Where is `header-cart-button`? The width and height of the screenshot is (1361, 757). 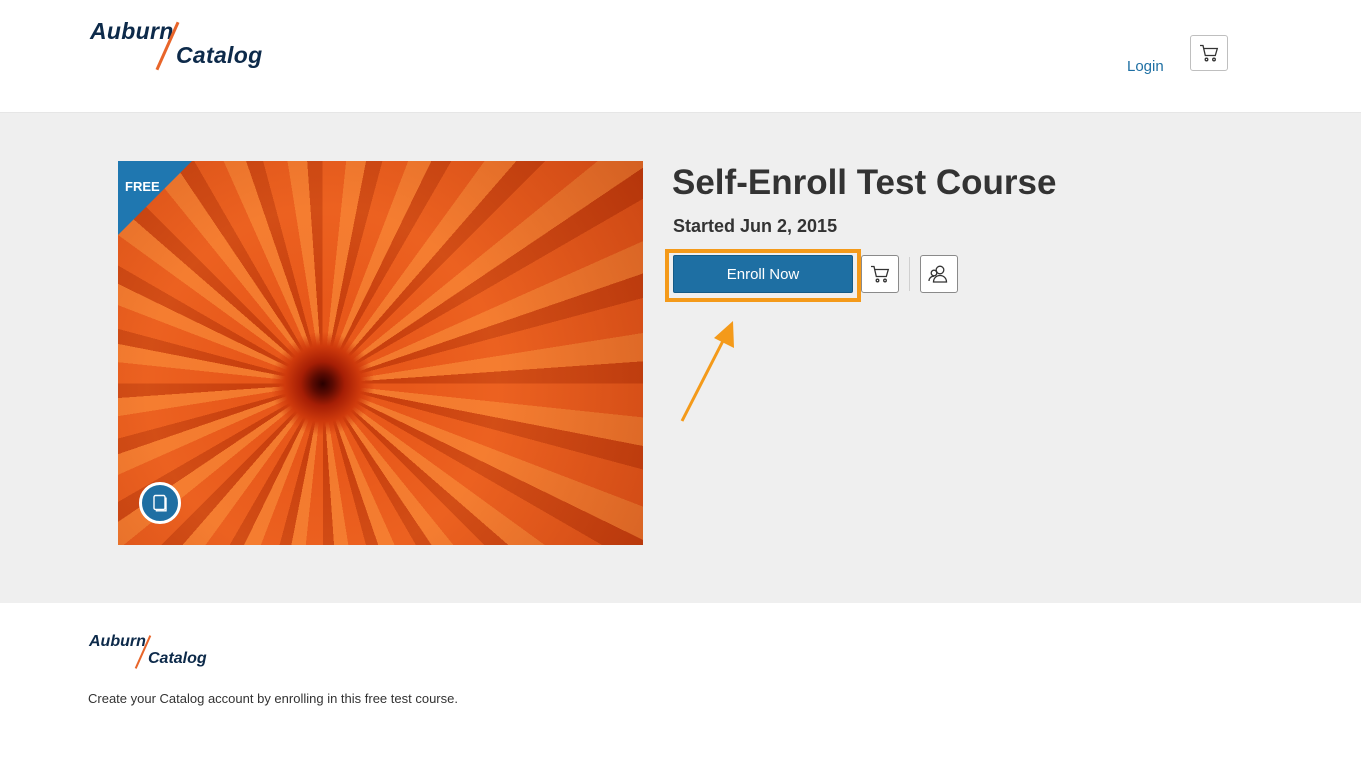 header-cart-button is located at coordinates (1209, 53).